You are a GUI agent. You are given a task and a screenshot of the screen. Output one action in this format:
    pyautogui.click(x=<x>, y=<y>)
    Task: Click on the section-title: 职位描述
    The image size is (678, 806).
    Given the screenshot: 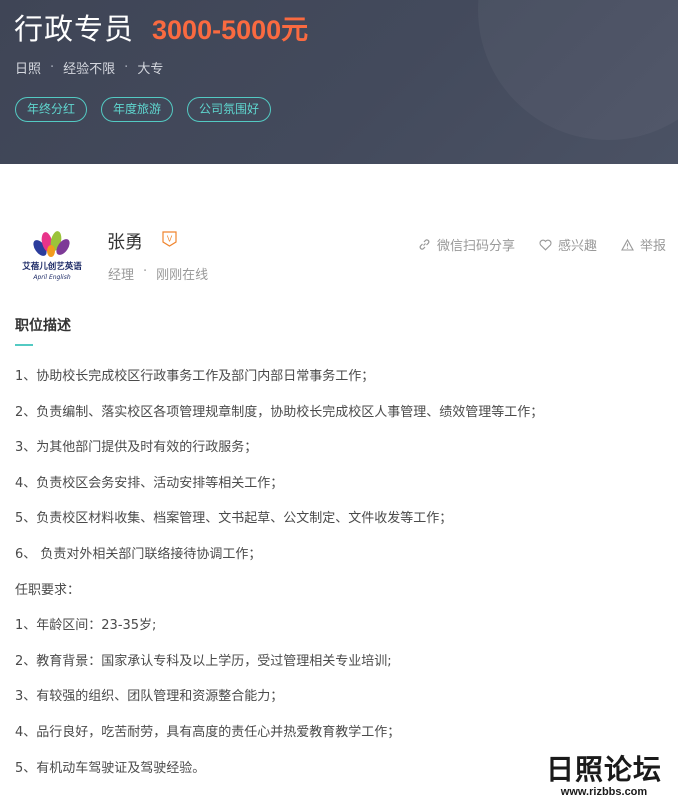 What is the action you would take?
    pyautogui.click(x=43, y=326)
    